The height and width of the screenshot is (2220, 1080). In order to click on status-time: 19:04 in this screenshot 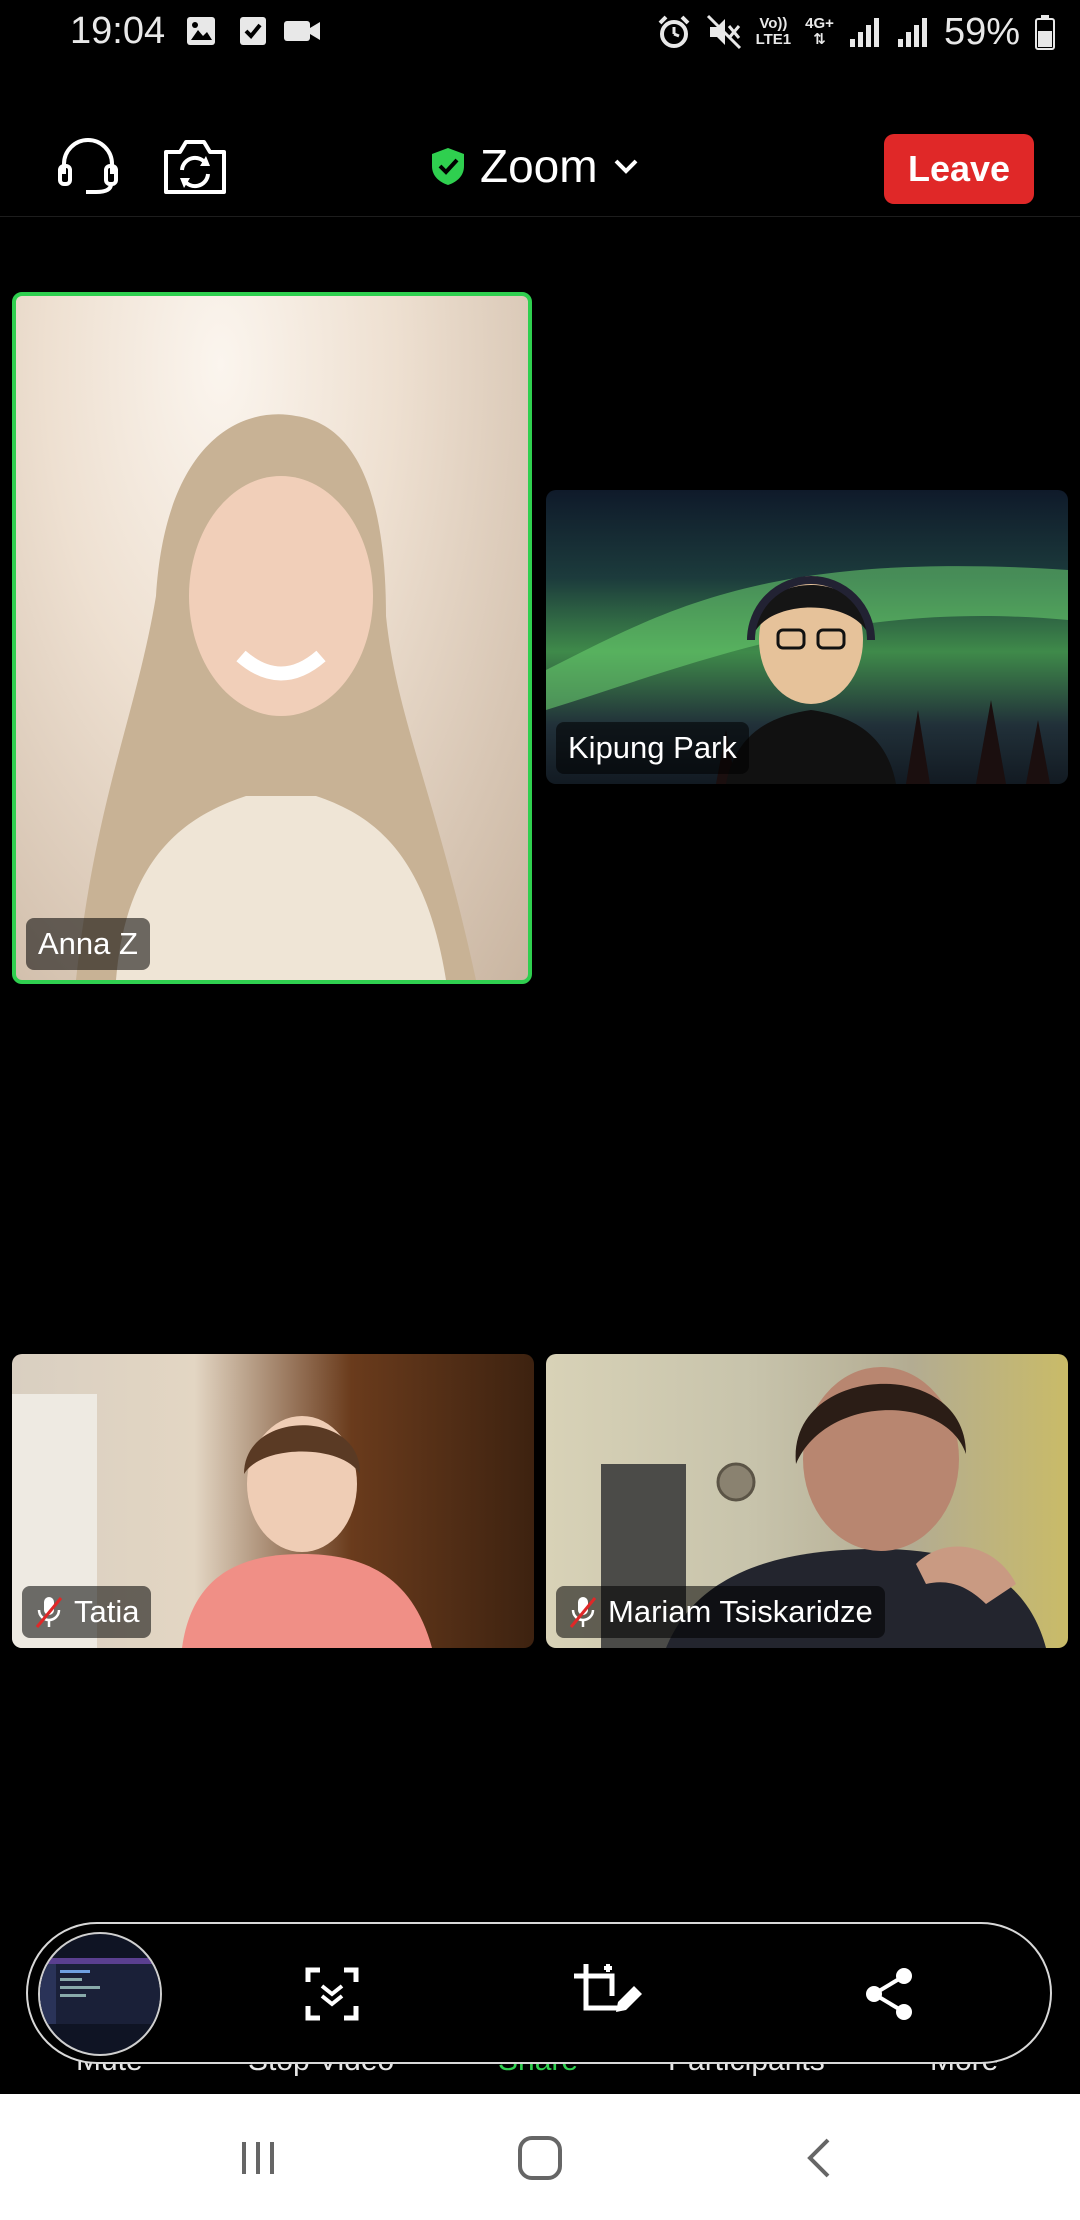, I will do `click(118, 31)`.